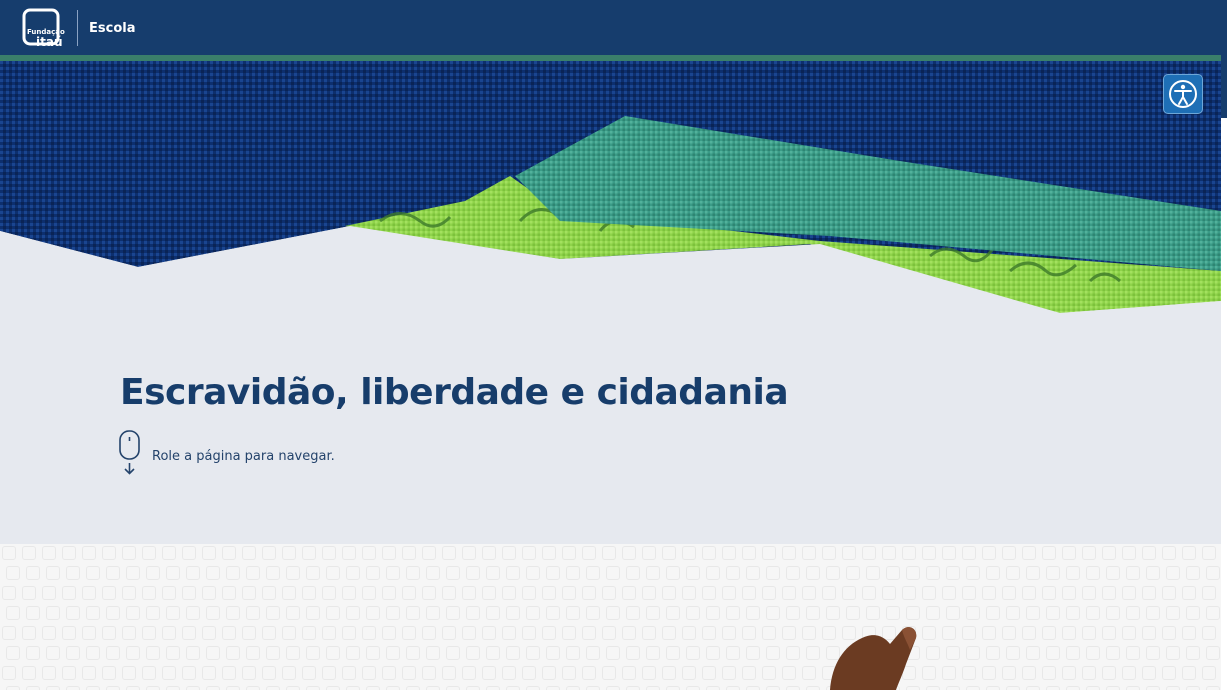 This screenshot has height=690, width=1227. What do you see at coordinates (1183, 94) in the screenshot?
I see `accessibility-button` at bounding box center [1183, 94].